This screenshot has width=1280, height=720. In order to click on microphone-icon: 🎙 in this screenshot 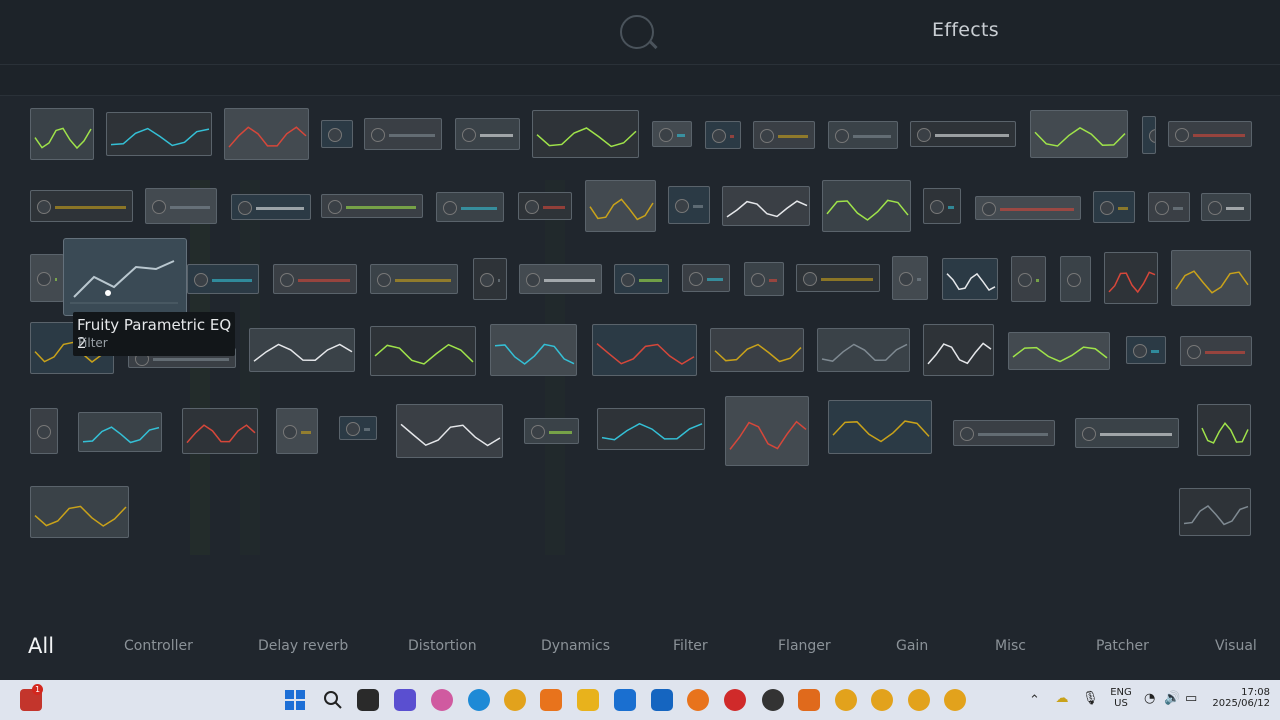, I will do `click(1090, 698)`.